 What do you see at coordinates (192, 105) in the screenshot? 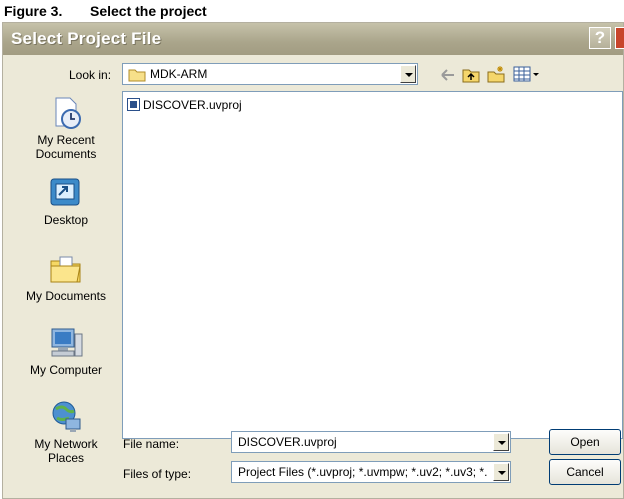
I see `file-name-text: DISCOVER.uvproj` at bounding box center [192, 105].